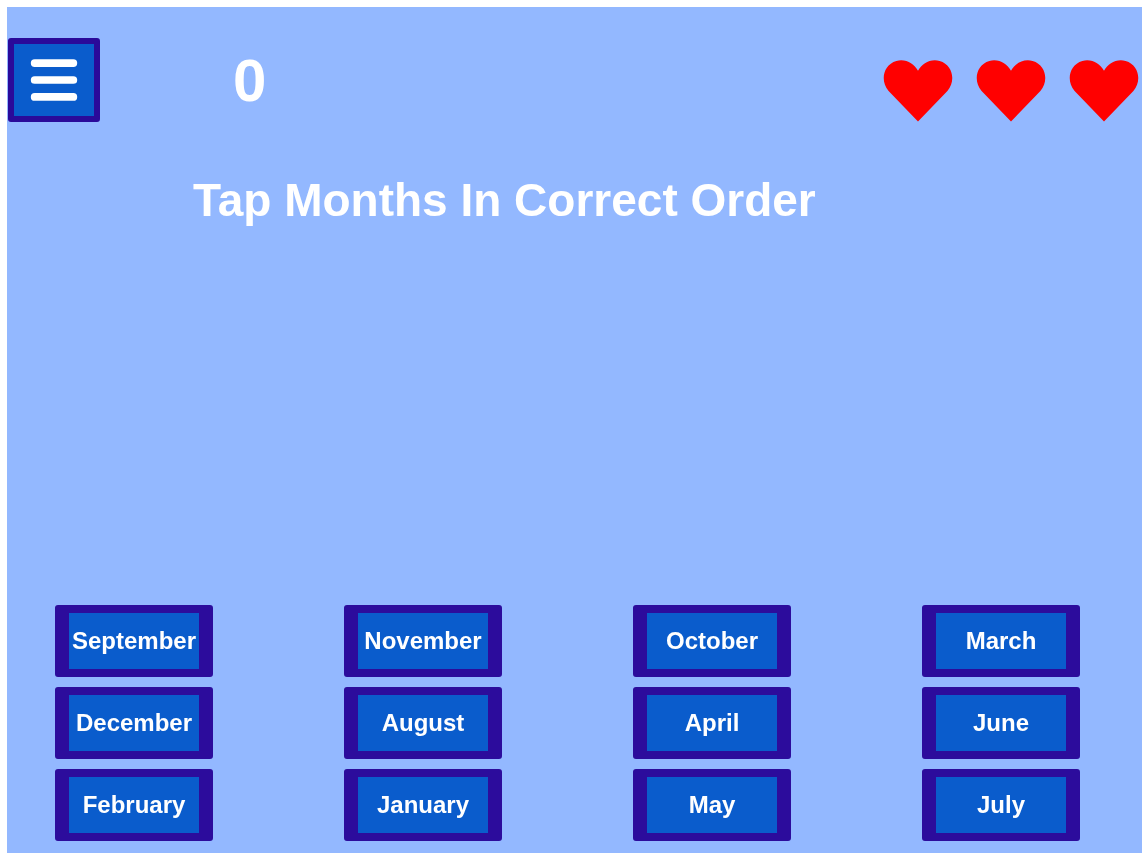  What do you see at coordinates (1001, 641) in the screenshot?
I see `month-button: March` at bounding box center [1001, 641].